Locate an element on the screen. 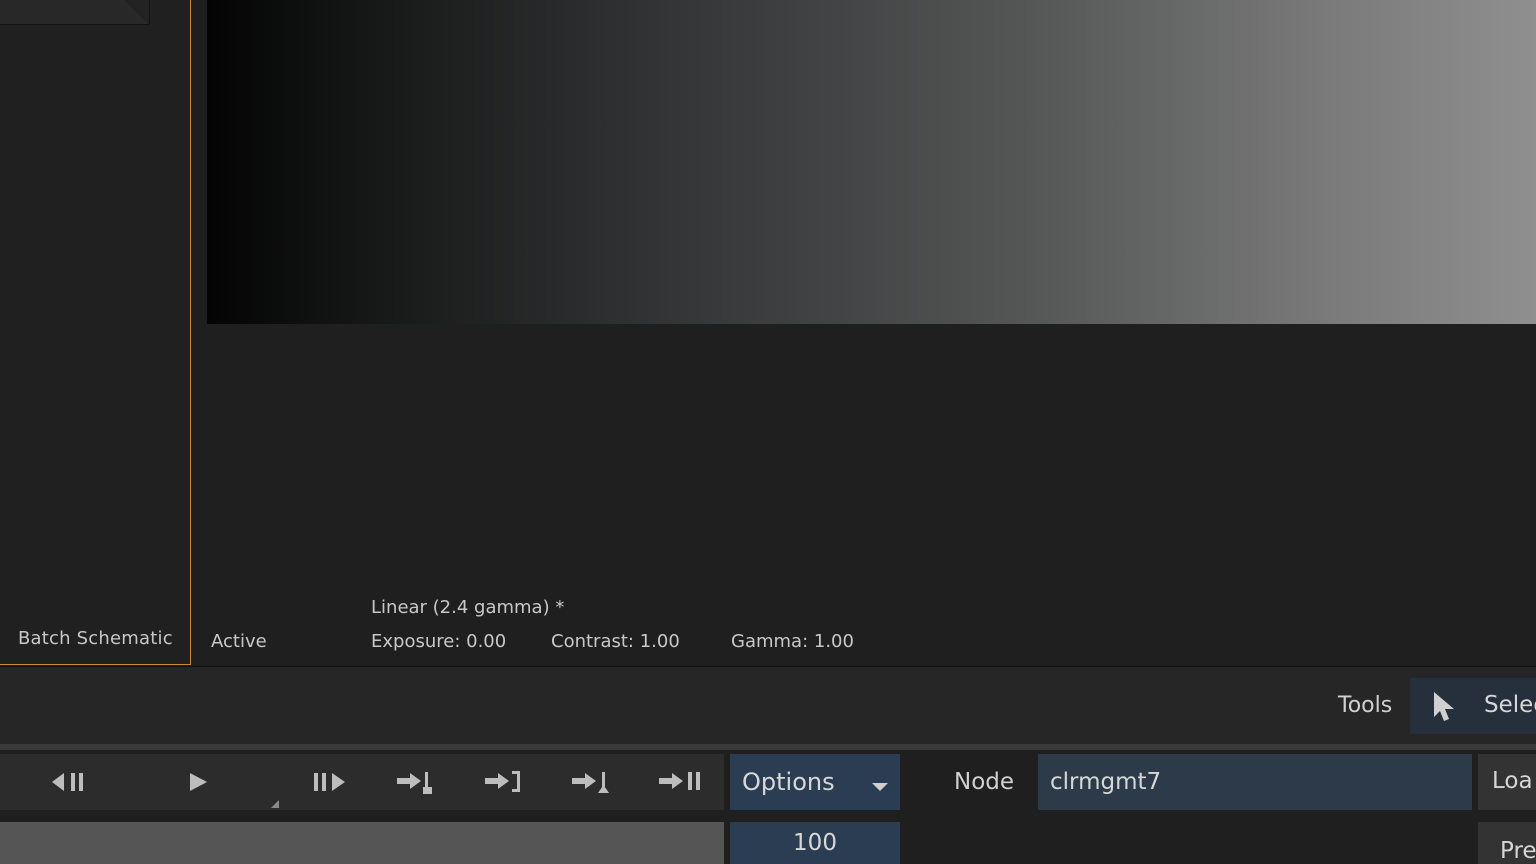  schematic-thumbnail is located at coordinates (75, 12).